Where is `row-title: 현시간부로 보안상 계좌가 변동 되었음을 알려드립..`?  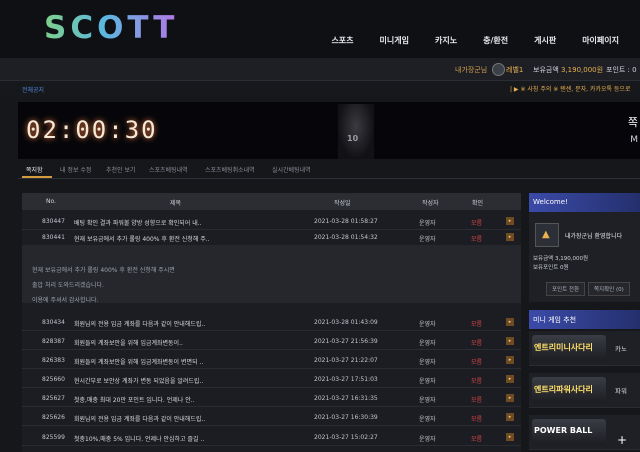 row-title: 현시간부로 보안상 계좌가 변동 되었음을 알려드립.. is located at coordinates (138, 380).